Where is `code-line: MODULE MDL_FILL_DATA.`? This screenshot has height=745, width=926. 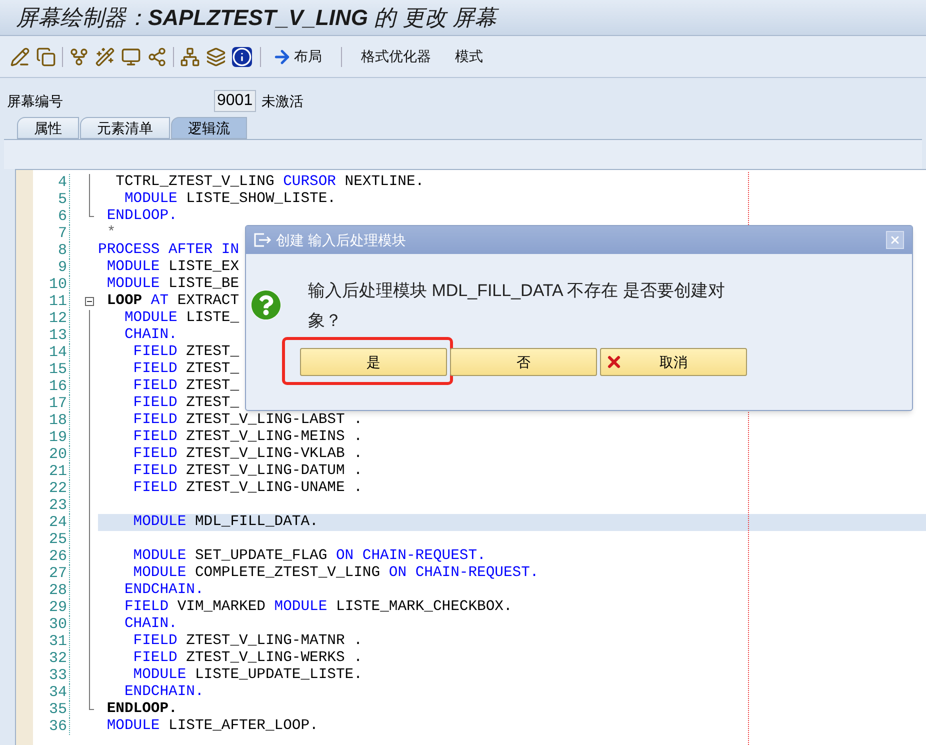 code-line: MODULE MDL_FILL_DATA. is located at coordinates (225, 522).